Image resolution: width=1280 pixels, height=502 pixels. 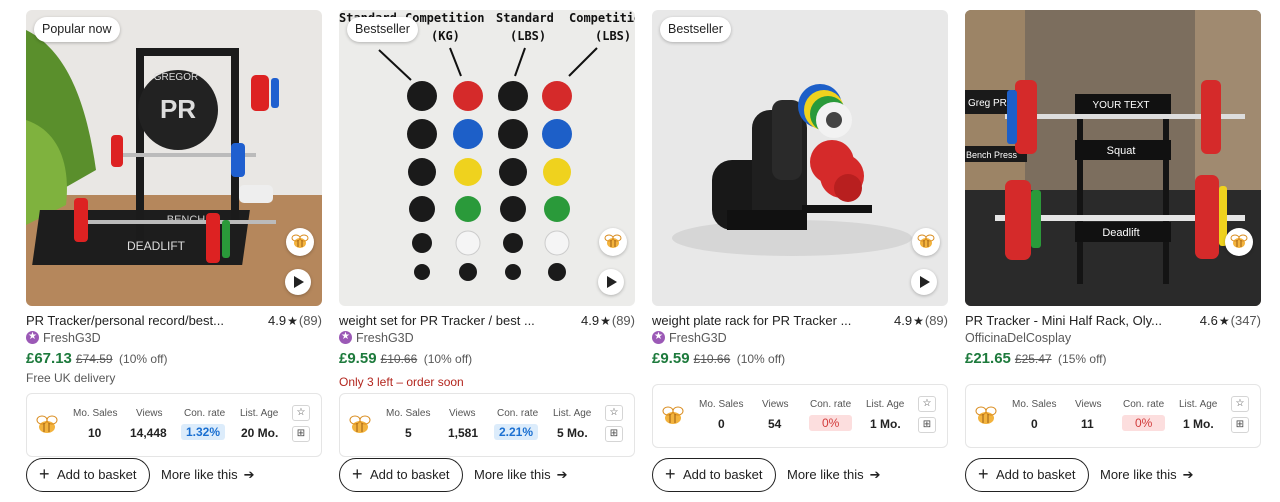 What do you see at coordinates (1087, 424) in the screenshot?
I see `views-value: 11` at bounding box center [1087, 424].